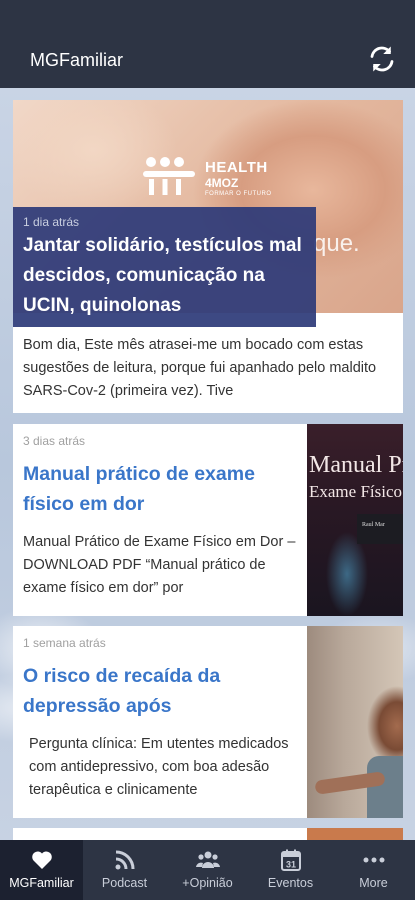  I want to click on heart-icon, so click(41, 860).